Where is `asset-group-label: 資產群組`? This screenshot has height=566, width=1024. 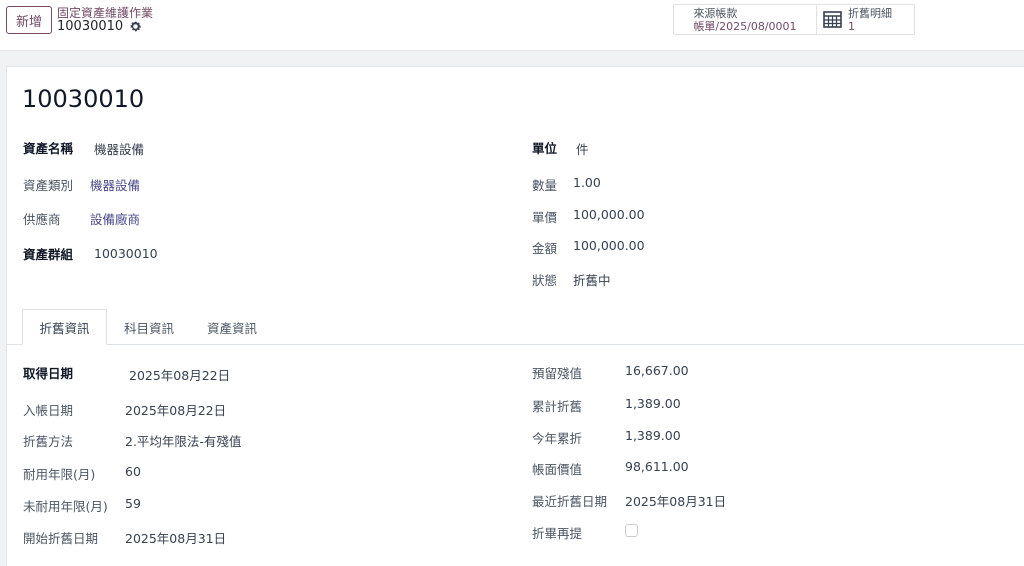
asset-group-label: 資產群組 is located at coordinates (48, 254).